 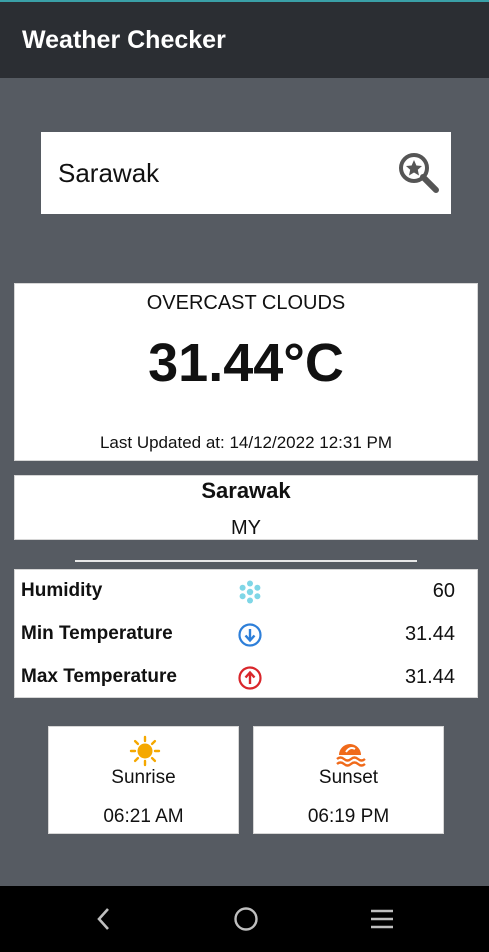 I want to click on arrow-down-circle-icon, so click(x=250, y=635).